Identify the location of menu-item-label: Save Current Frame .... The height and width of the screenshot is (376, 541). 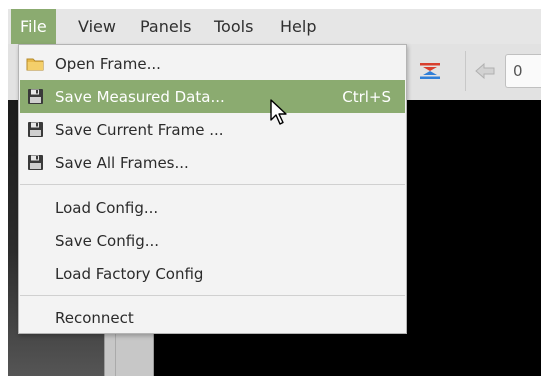
(139, 129).